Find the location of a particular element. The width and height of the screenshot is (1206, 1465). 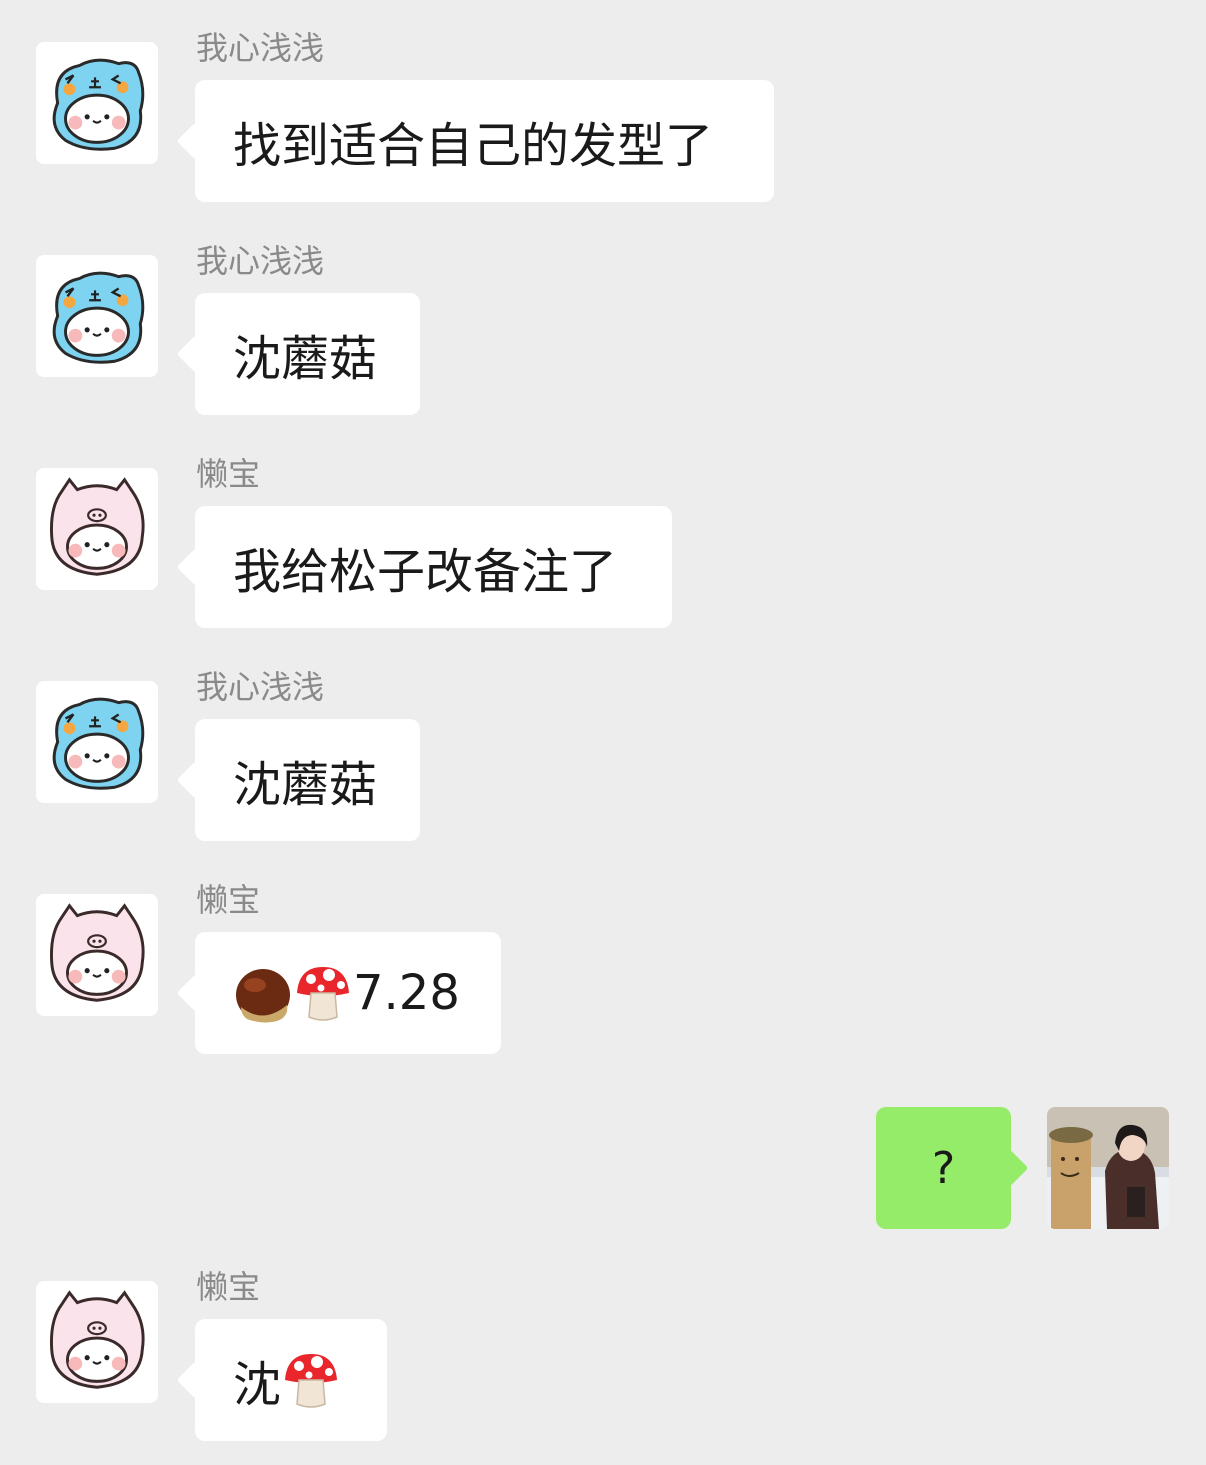

message-bubble: 7.28 is located at coordinates (348, 993).